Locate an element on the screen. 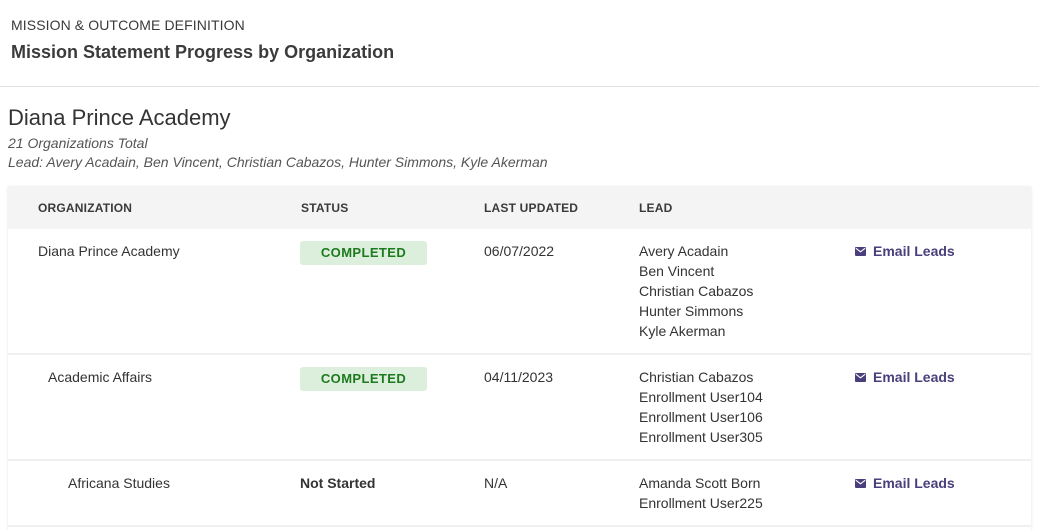  column-header-organization: ORGANIZATION is located at coordinates (85, 208).